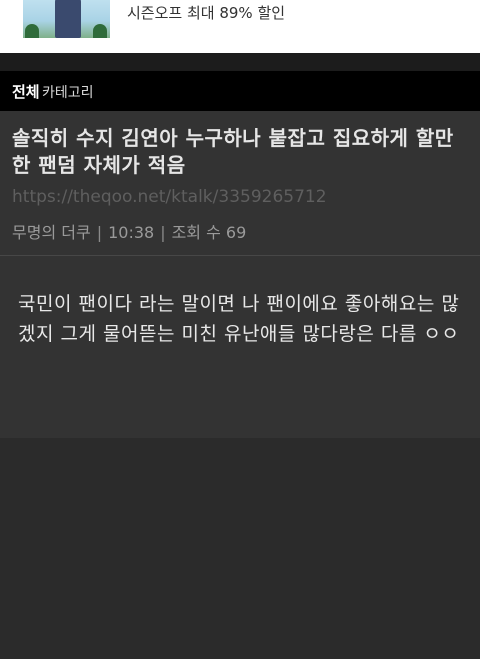  I want to click on post-url: https://theqoo.net/ktalk/3359265712, so click(169, 197).